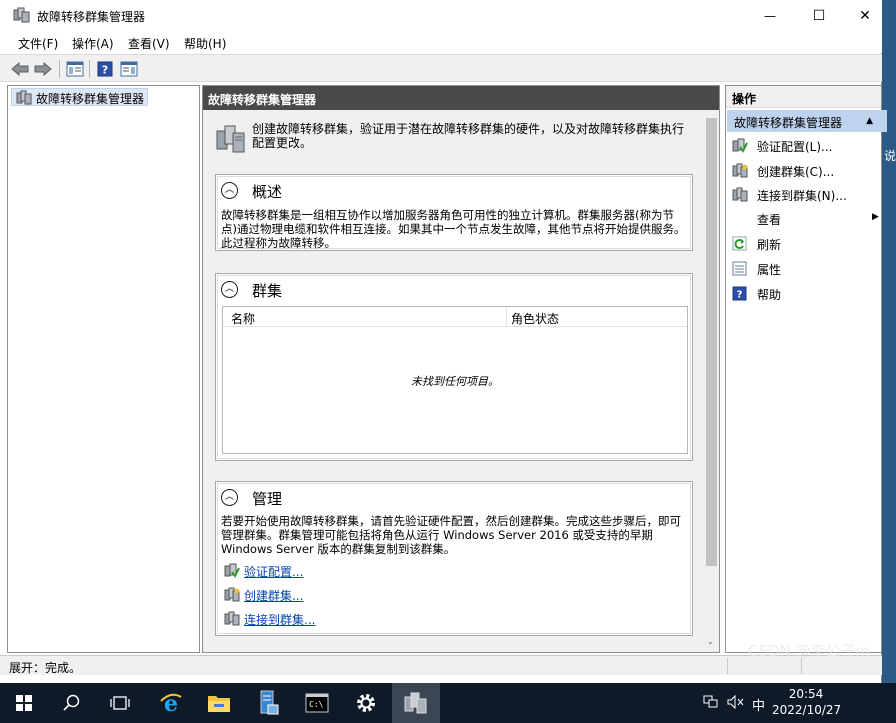  What do you see at coordinates (448, 703) in the screenshot?
I see `taskbar: e C:\ 中 20:54 2022/10/27` at bounding box center [448, 703].